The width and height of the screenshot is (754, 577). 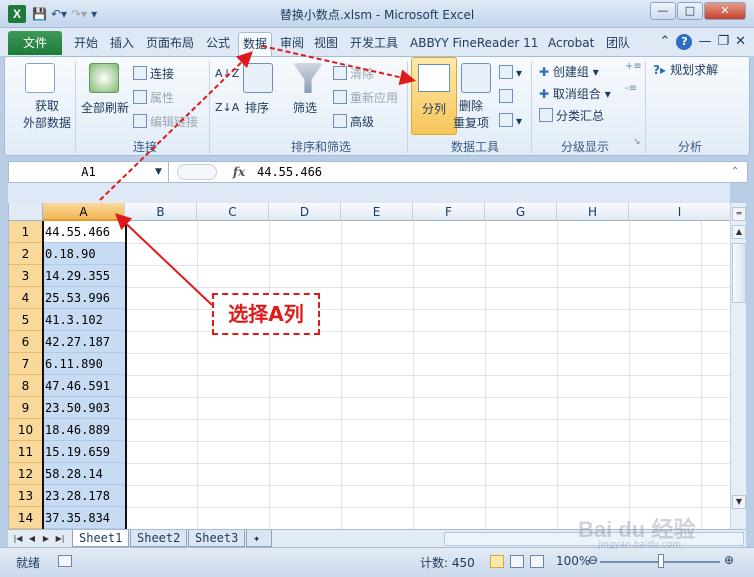 What do you see at coordinates (26, 298) in the screenshot?
I see `row-header: 4` at bounding box center [26, 298].